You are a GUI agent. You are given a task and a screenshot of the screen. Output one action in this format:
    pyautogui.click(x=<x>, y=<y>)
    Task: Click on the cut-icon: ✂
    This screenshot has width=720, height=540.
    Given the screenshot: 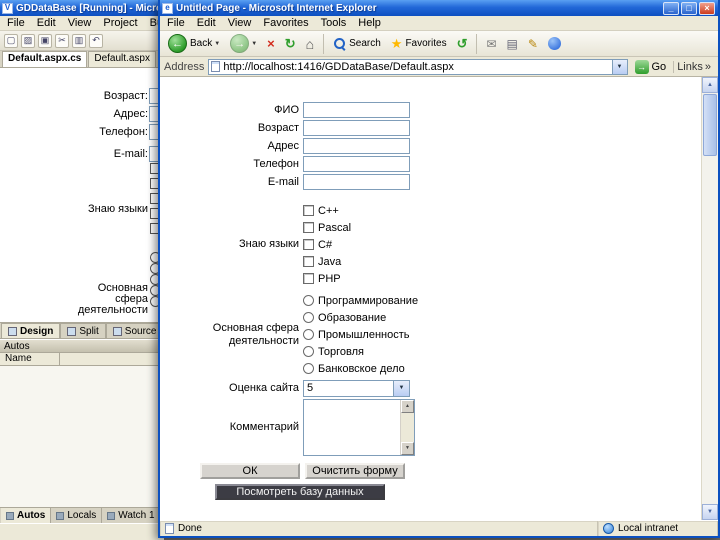 What is the action you would take?
    pyautogui.click(x=62, y=40)
    